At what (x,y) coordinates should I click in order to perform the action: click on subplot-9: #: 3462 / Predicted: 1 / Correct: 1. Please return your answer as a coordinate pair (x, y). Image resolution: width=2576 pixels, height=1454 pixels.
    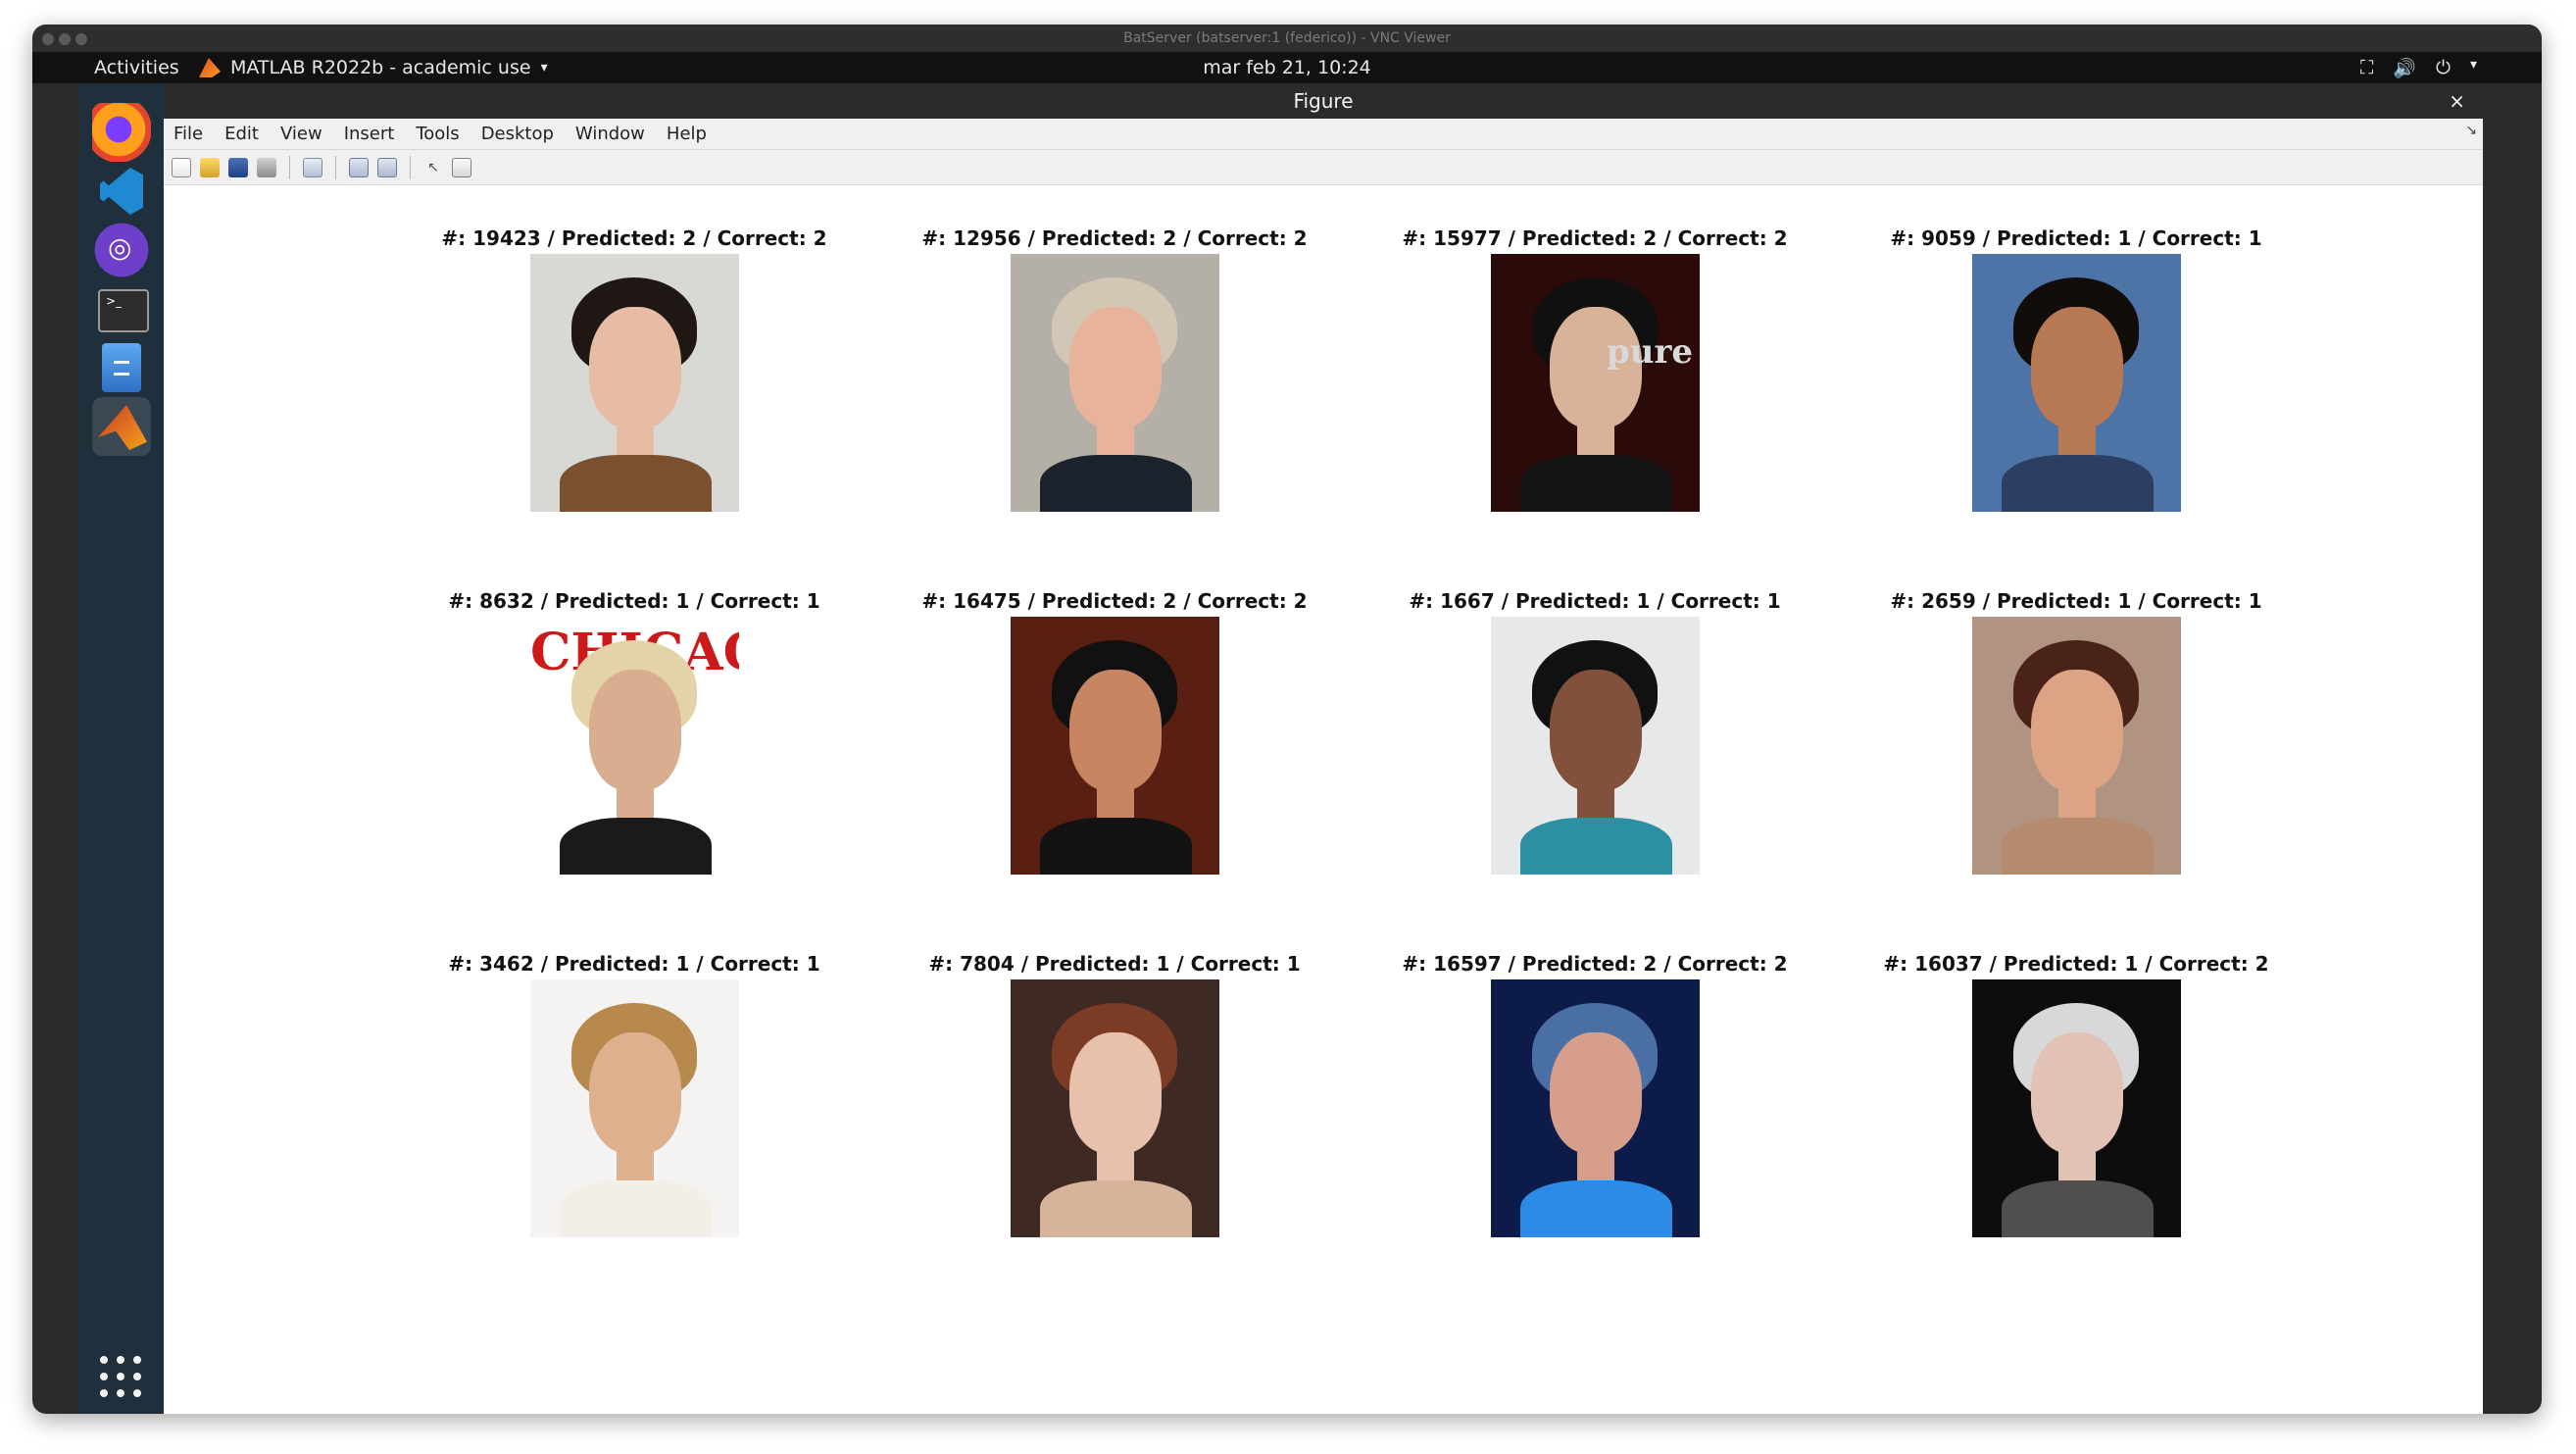
    Looking at the image, I should click on (634, 1106).